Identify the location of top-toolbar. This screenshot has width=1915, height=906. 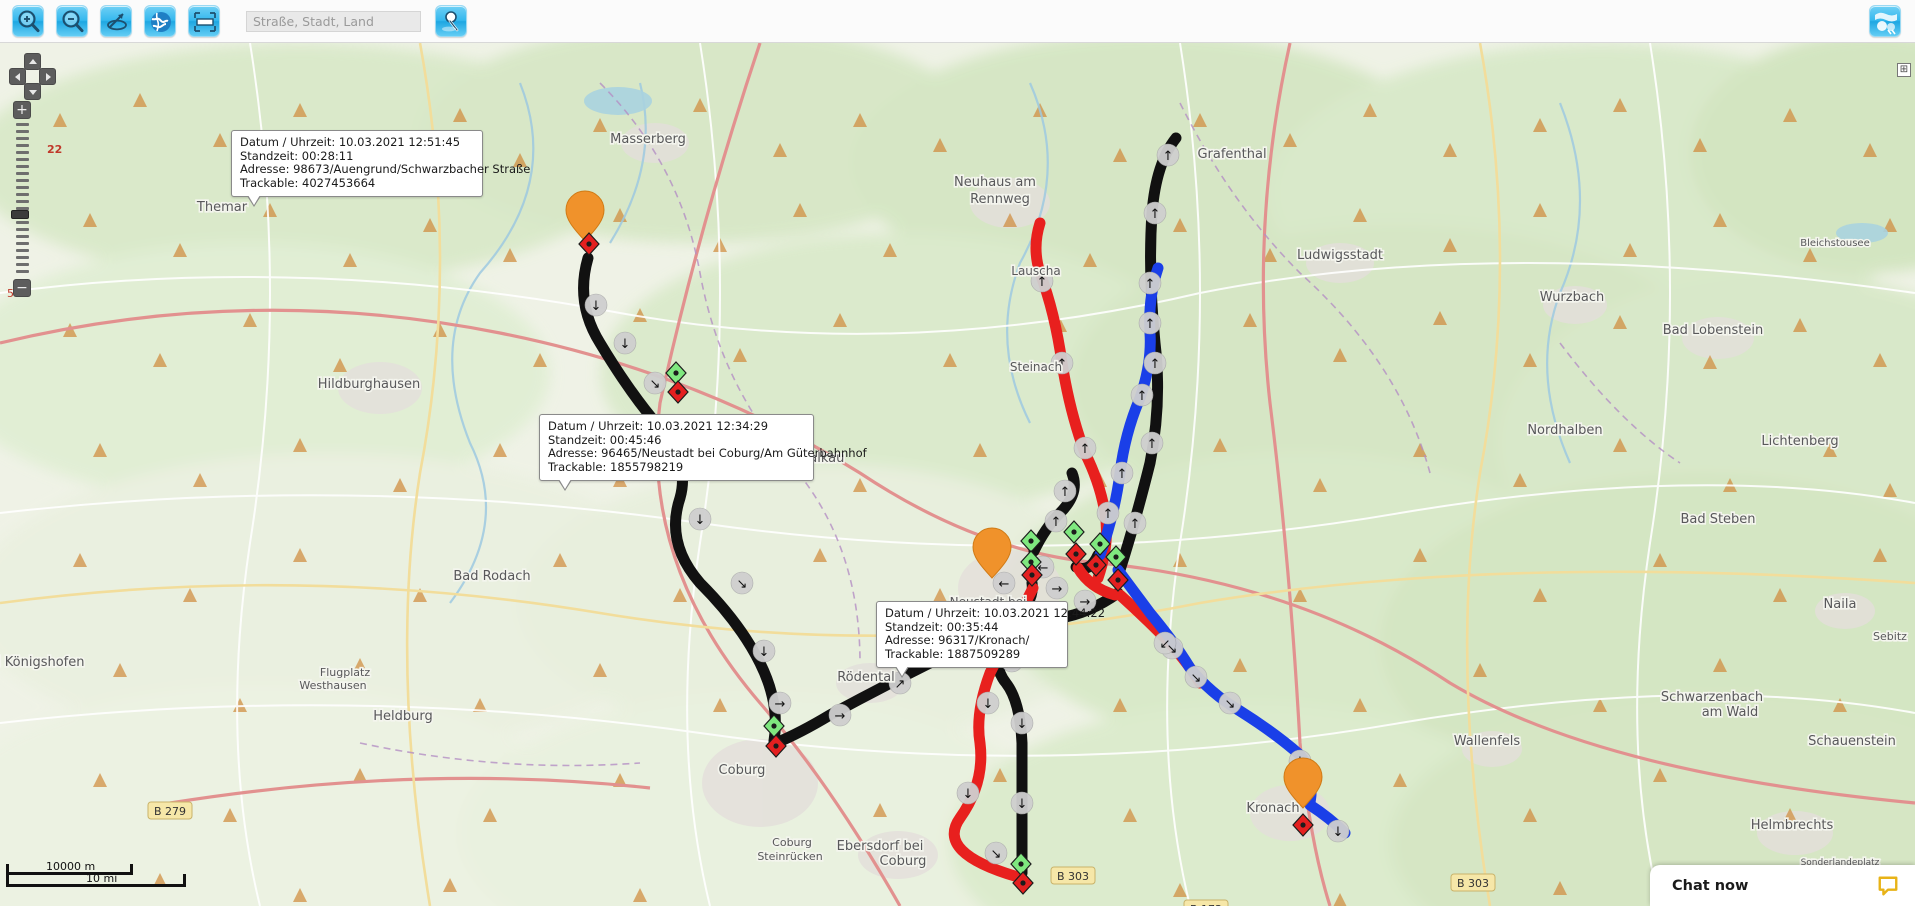
(957, 21).